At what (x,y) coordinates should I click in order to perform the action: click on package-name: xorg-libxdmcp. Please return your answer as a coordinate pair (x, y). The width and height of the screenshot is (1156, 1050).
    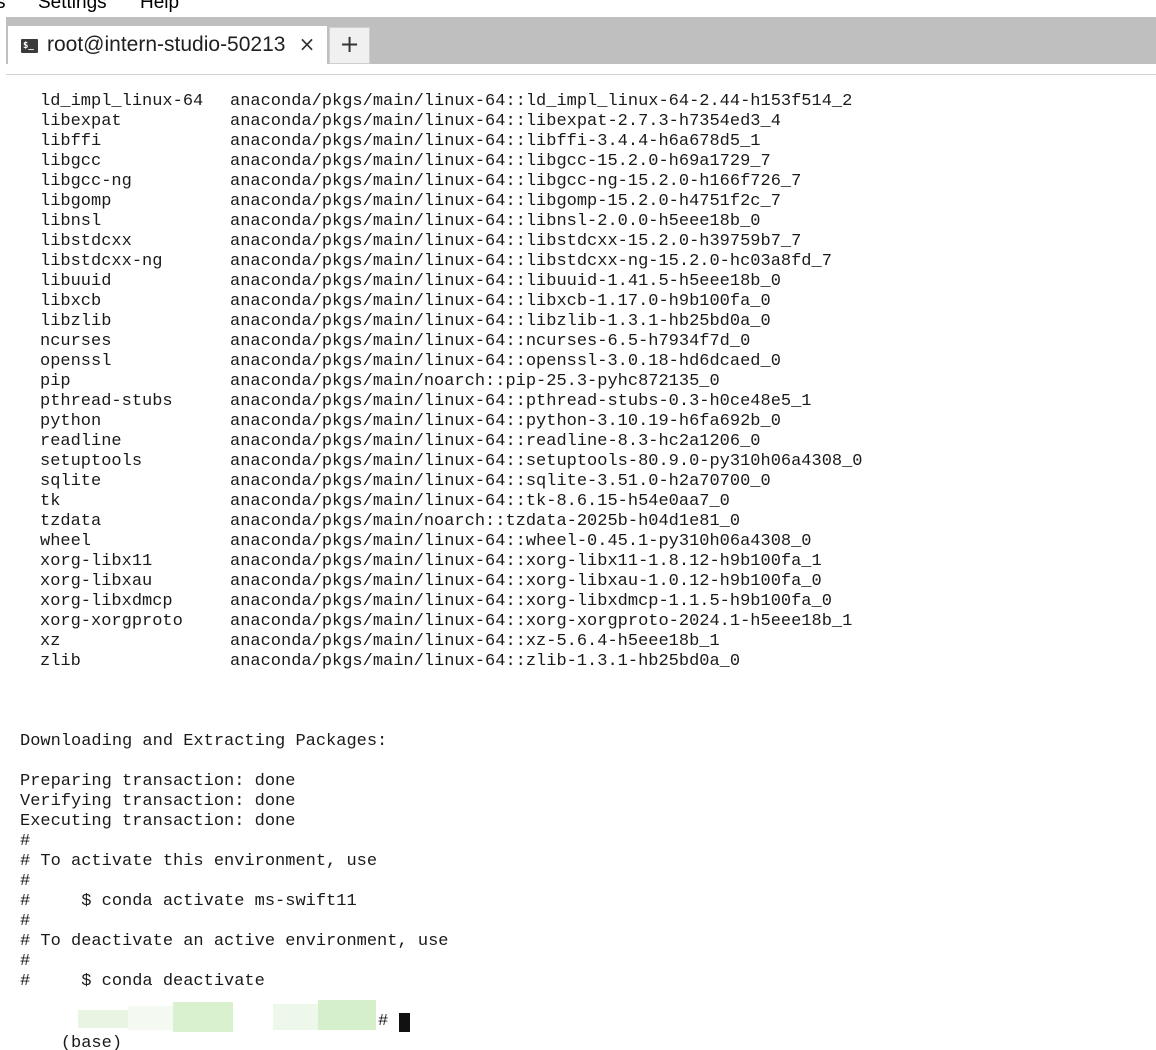
    Looking at the image, I should click on (106, 601).